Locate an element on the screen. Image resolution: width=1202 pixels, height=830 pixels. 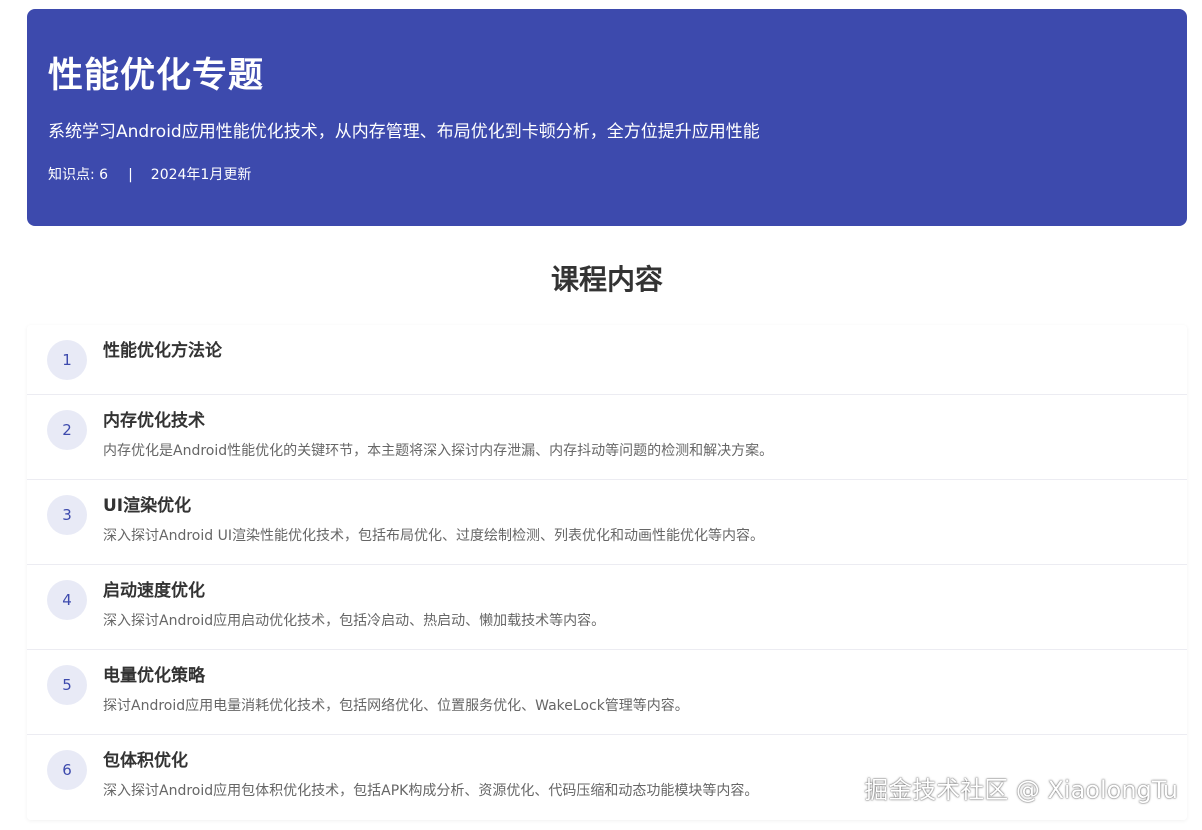
item-number-badge: 2 is located at coordinates (67, 430).